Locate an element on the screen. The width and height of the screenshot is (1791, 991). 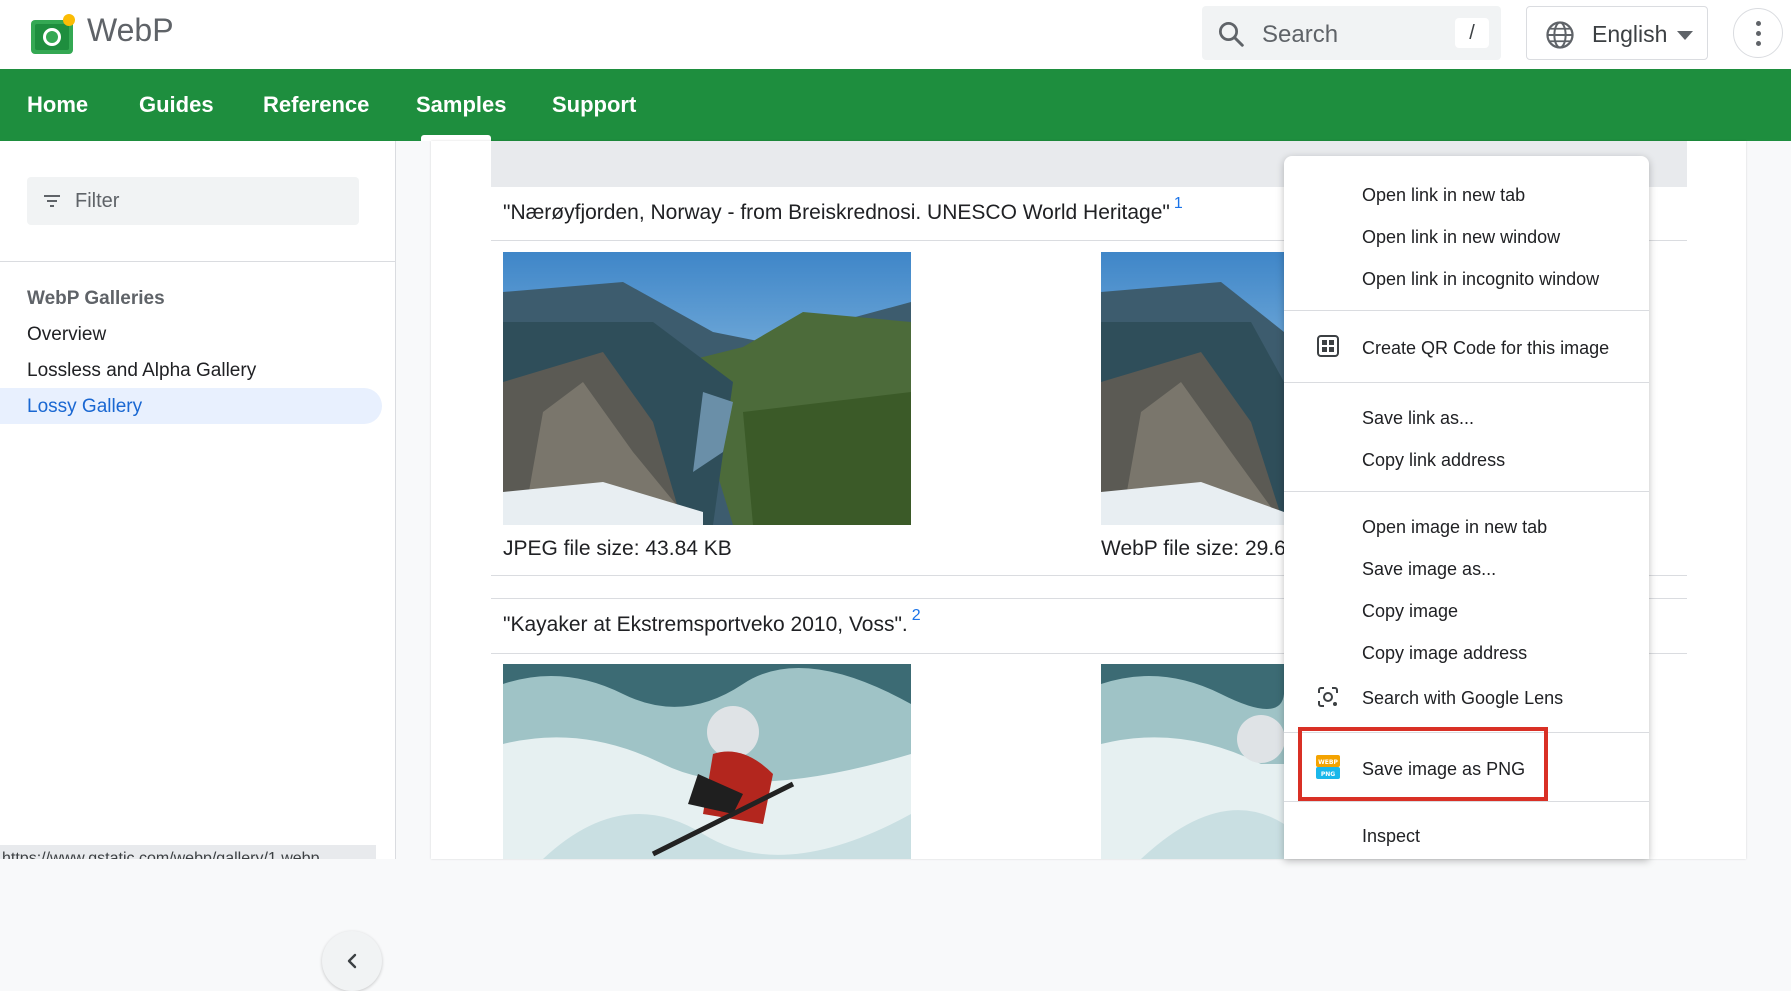
chevron-left-icon is located at coordinates (352, 961).